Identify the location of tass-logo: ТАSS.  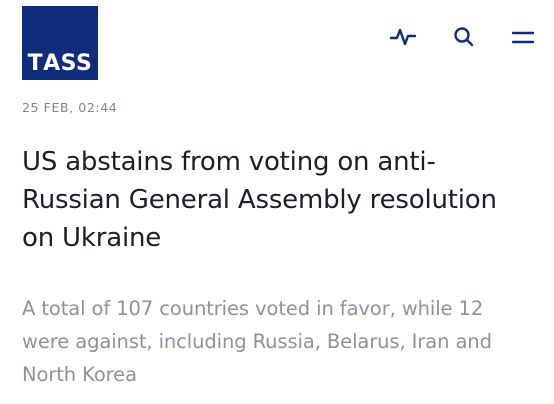
(60, 43).